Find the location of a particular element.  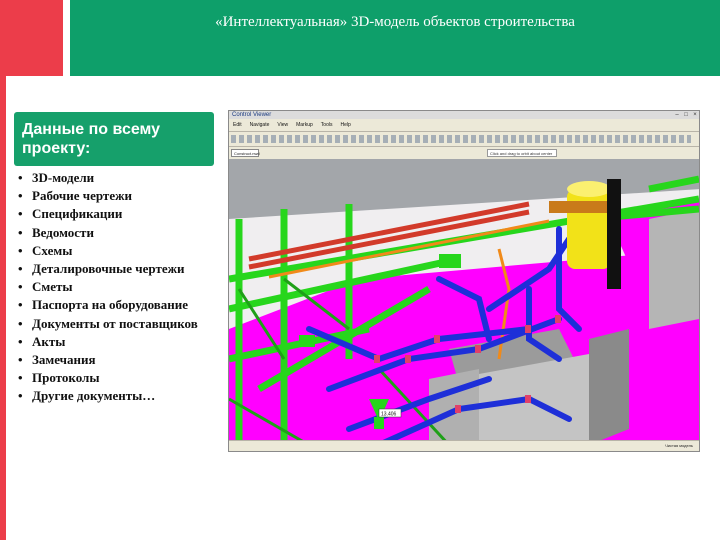

list-item: Протоколы is located at coordinates (116, 378).